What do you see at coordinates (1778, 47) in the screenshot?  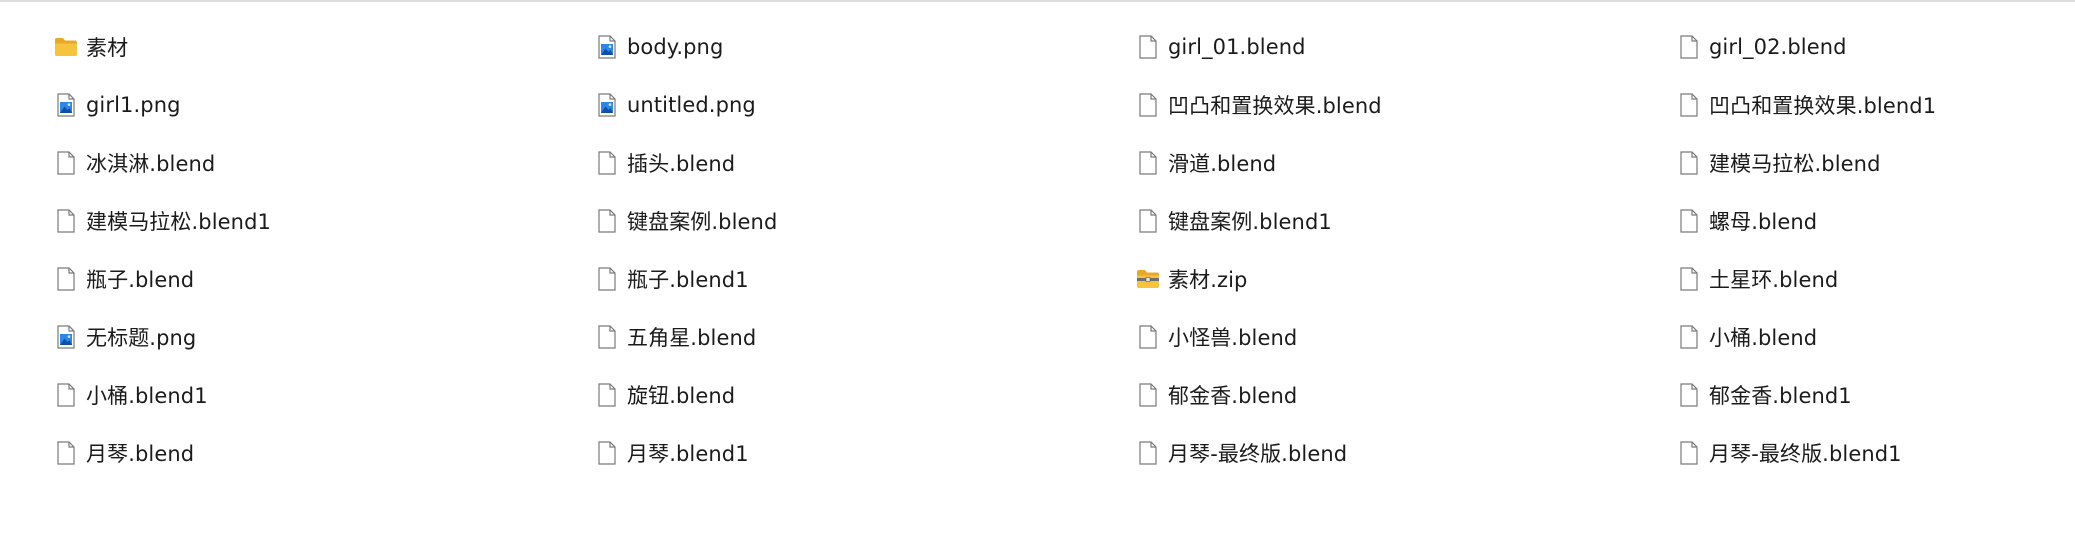 I see `file-name: girl_02.blend` at bounding box center [1778, 47].